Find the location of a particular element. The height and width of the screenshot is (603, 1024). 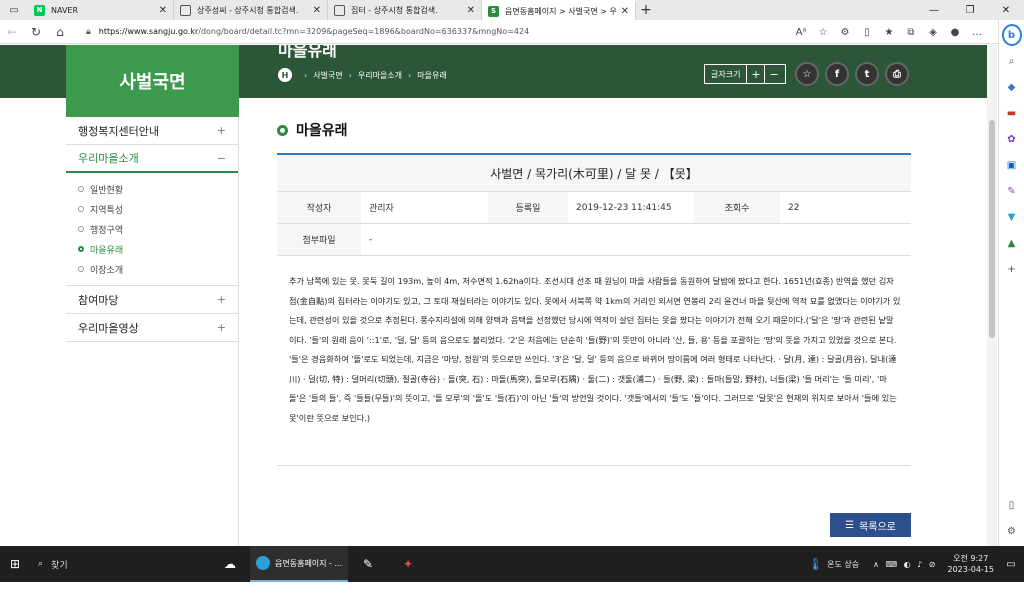

ring-bullet-icon is located at coordinates (282, 130).